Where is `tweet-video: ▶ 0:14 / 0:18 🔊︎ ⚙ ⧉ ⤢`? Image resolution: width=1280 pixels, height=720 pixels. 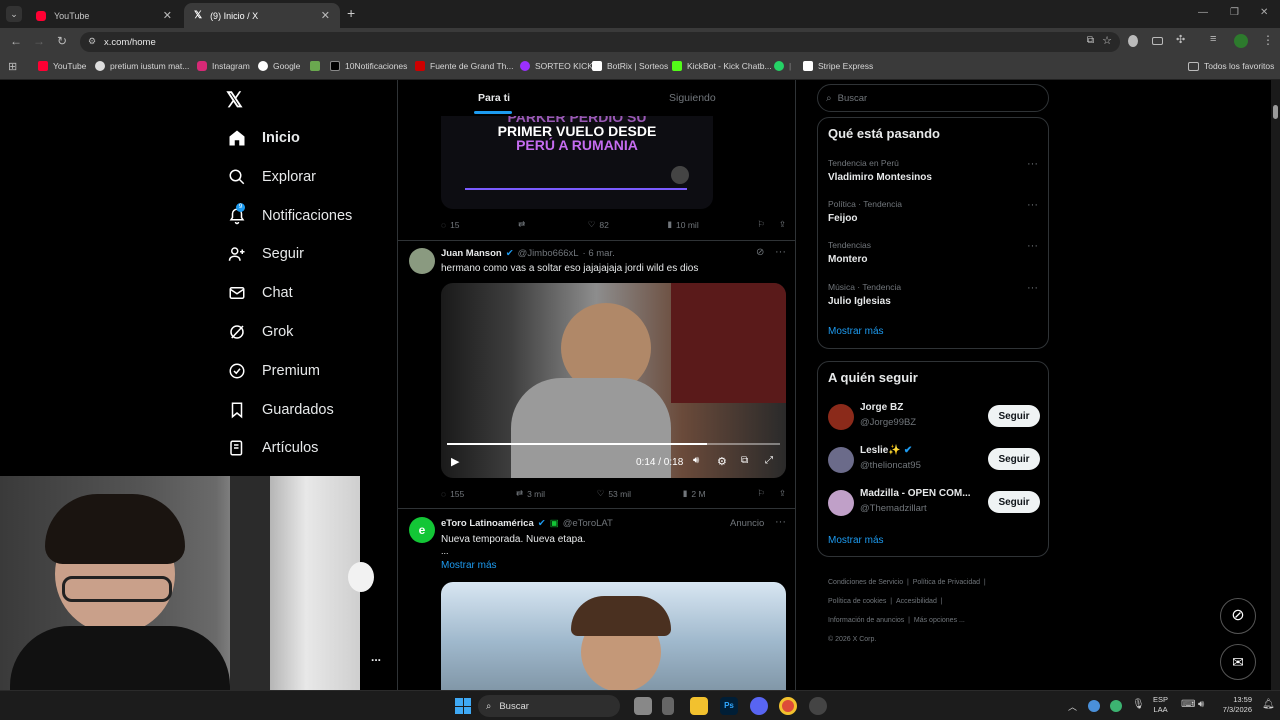
tweet-video: ▶ 0:14 / 0:18 🔊︎ ⚙ ⧉ ⤢ is located at coordinates (613, 380).